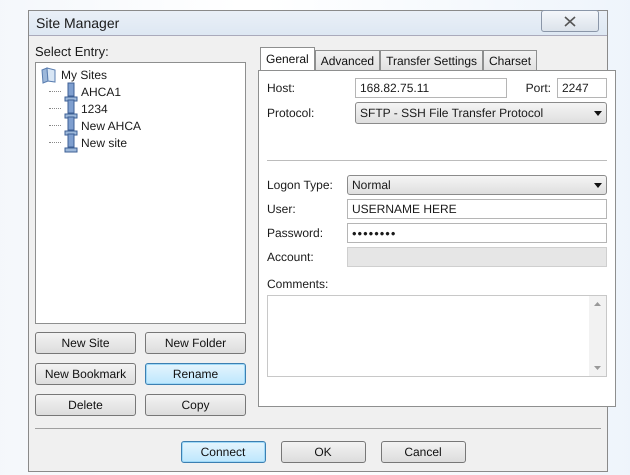  I want to click on dialog-button: OK, so click(323, 452).